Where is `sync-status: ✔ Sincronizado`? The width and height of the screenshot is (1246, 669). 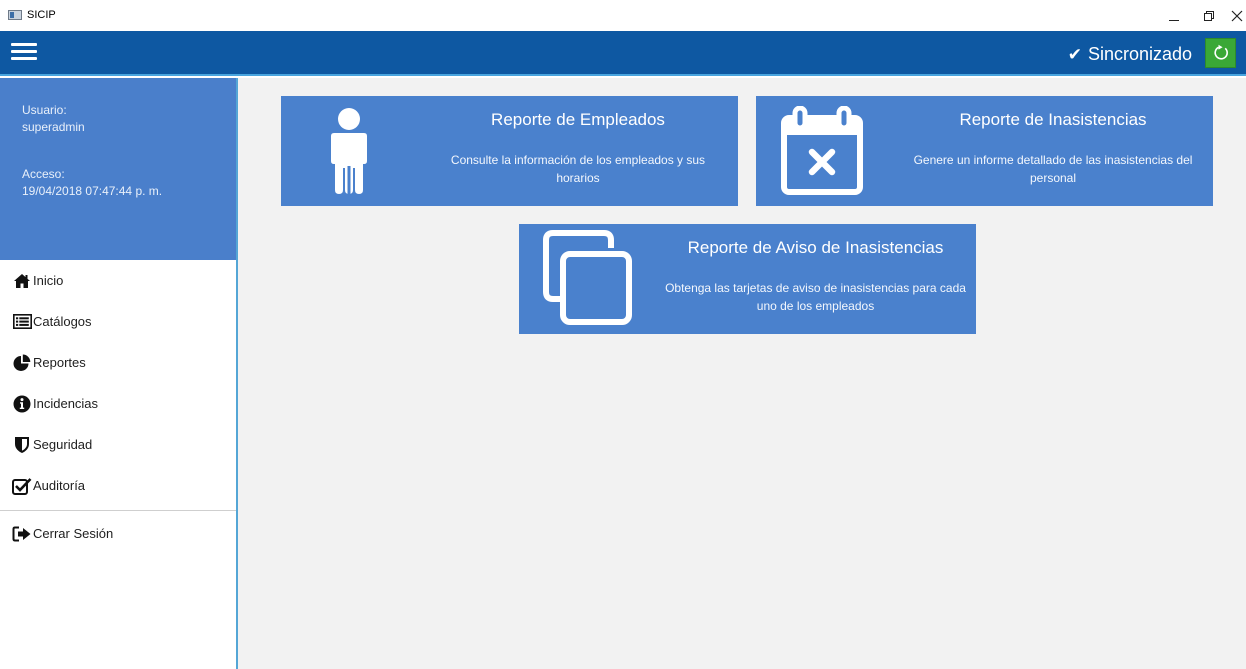
sync-status: ✔ Sincronizado is located at coordinates (1130, 54).